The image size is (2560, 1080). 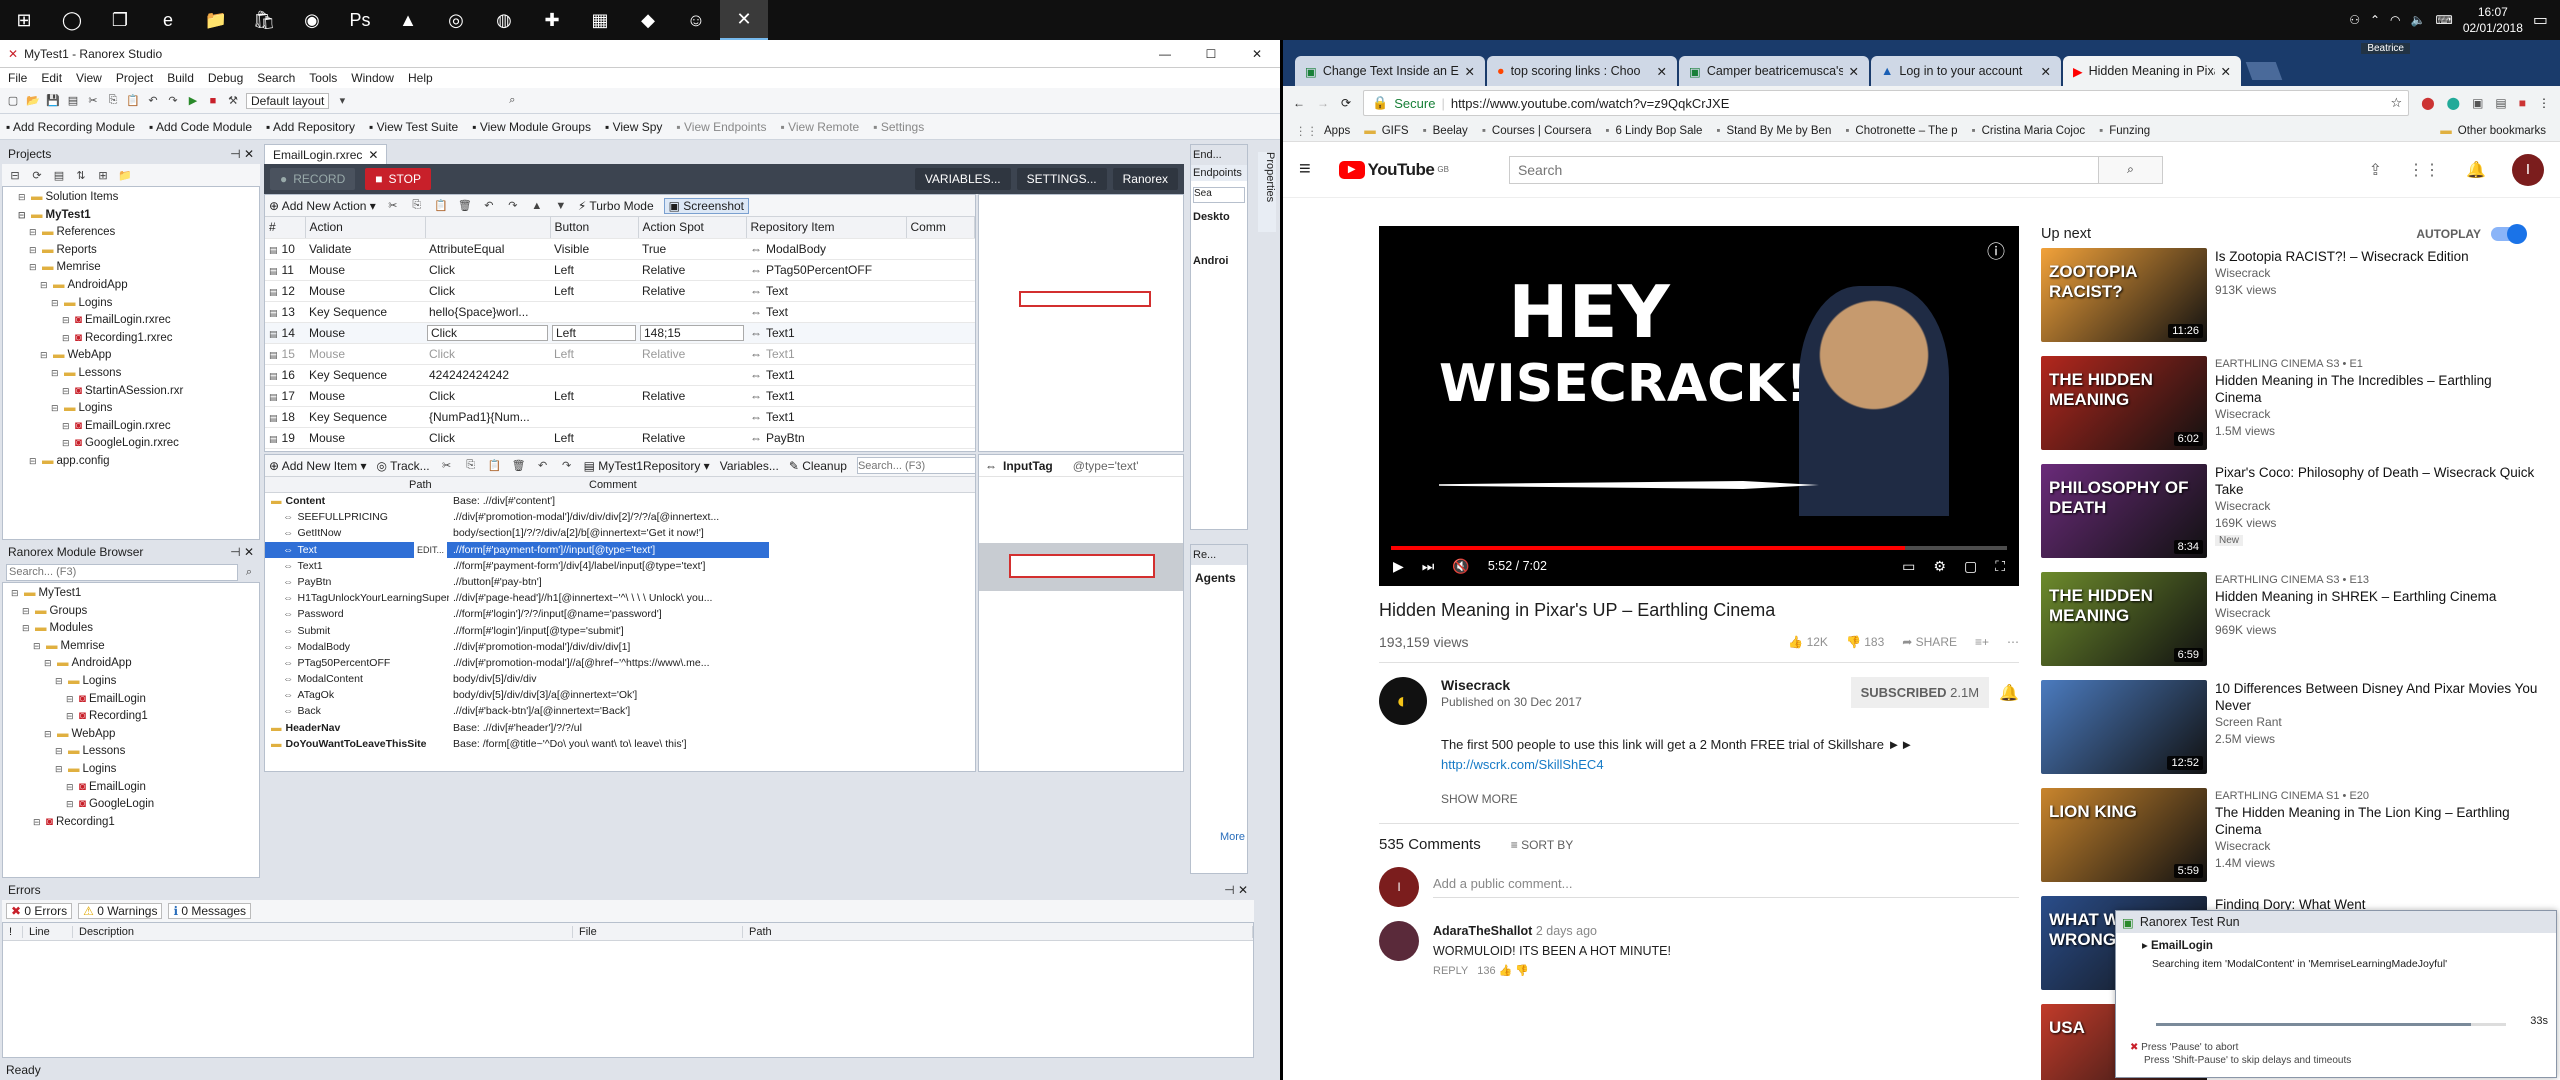 What do you see at coordinates (89, 78) in the screenshot?
I see `menu-item-view: View` at bounding box center [89, 78].